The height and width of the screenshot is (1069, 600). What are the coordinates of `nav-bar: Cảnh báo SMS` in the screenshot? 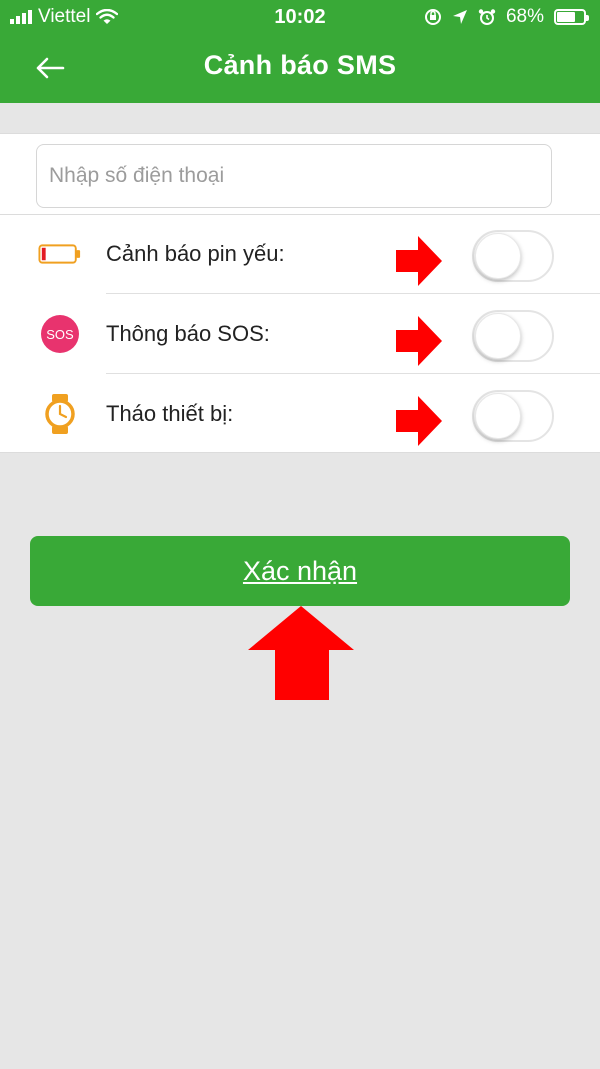 It's located at (300, 69).